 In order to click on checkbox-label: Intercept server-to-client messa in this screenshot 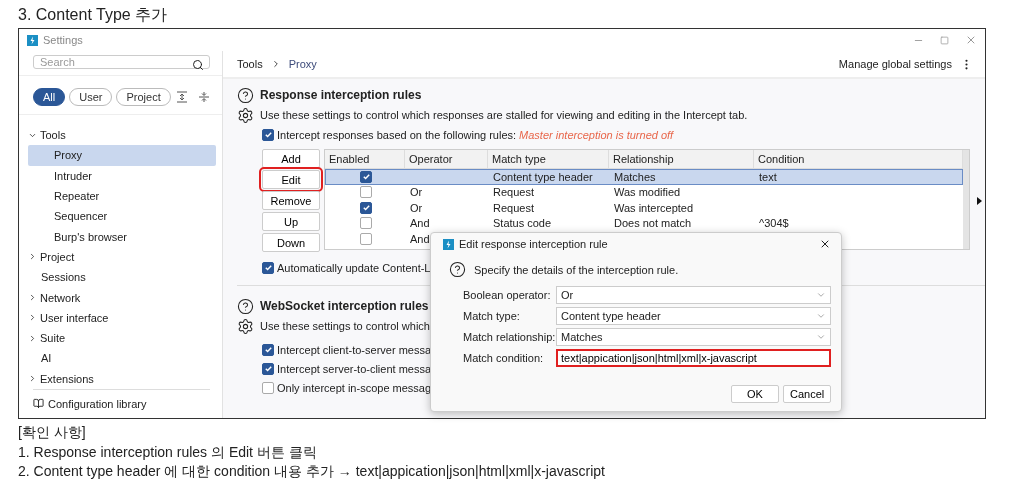, I will do `click(354, 368)`.